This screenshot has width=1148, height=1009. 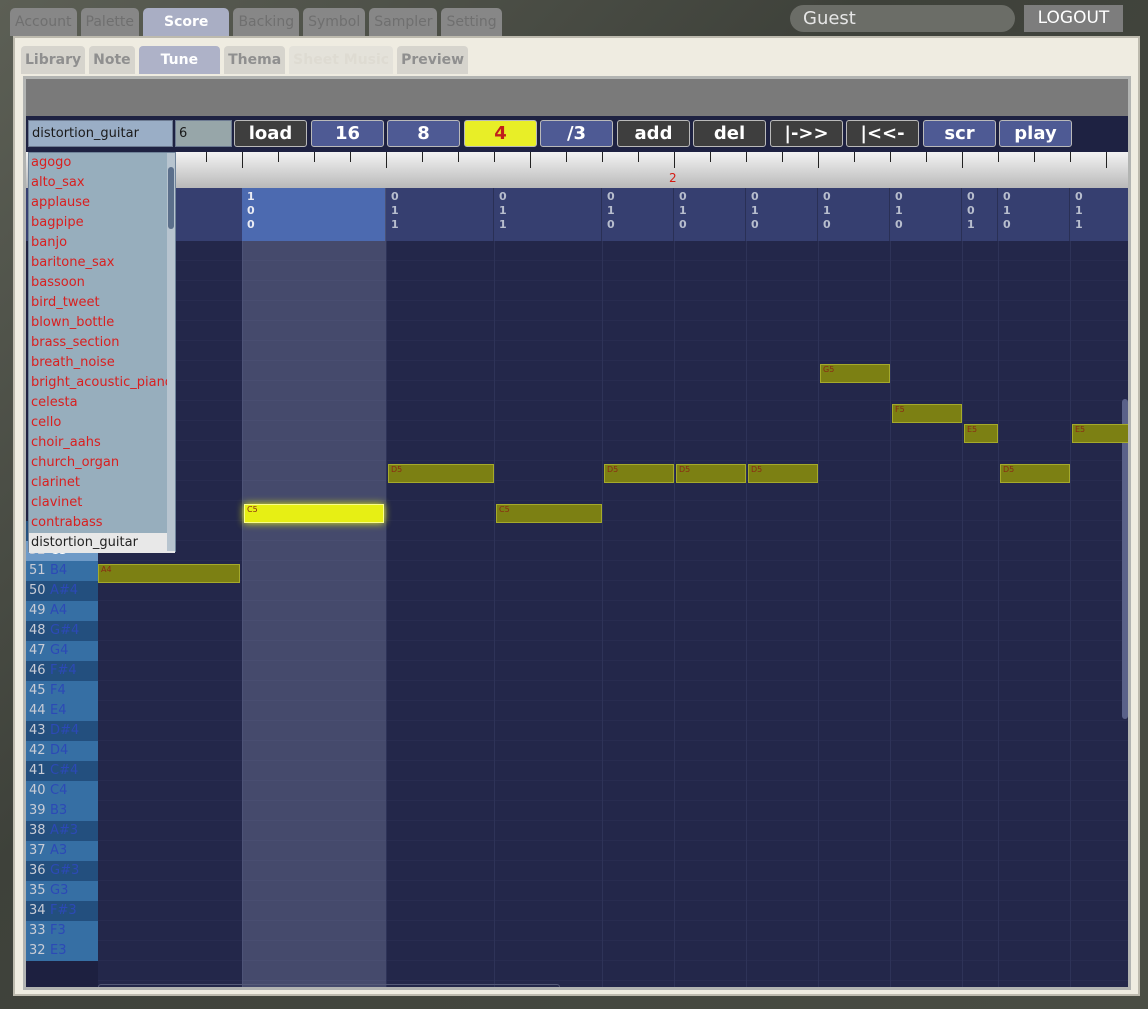 I want to click on triplet-button: /3, so click(x=576, y=133).